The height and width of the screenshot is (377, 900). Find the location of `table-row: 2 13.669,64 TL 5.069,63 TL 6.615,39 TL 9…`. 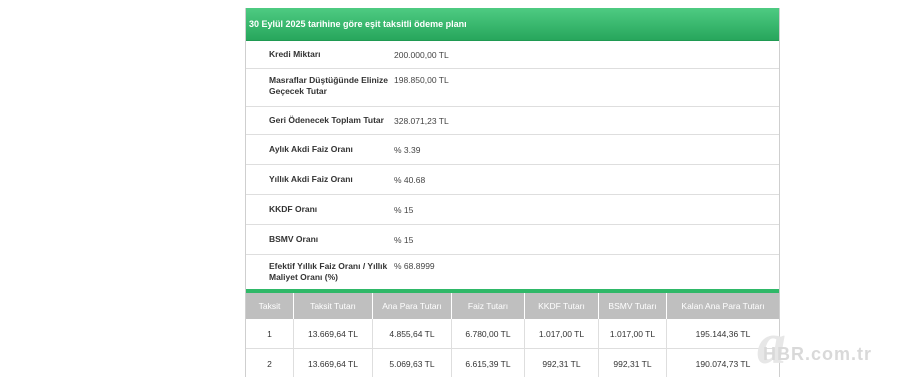

table-row: 2 13.669,64 TL 5.069,63 TL 6.615,39 TL 9… is located at coordinates (512, 363).